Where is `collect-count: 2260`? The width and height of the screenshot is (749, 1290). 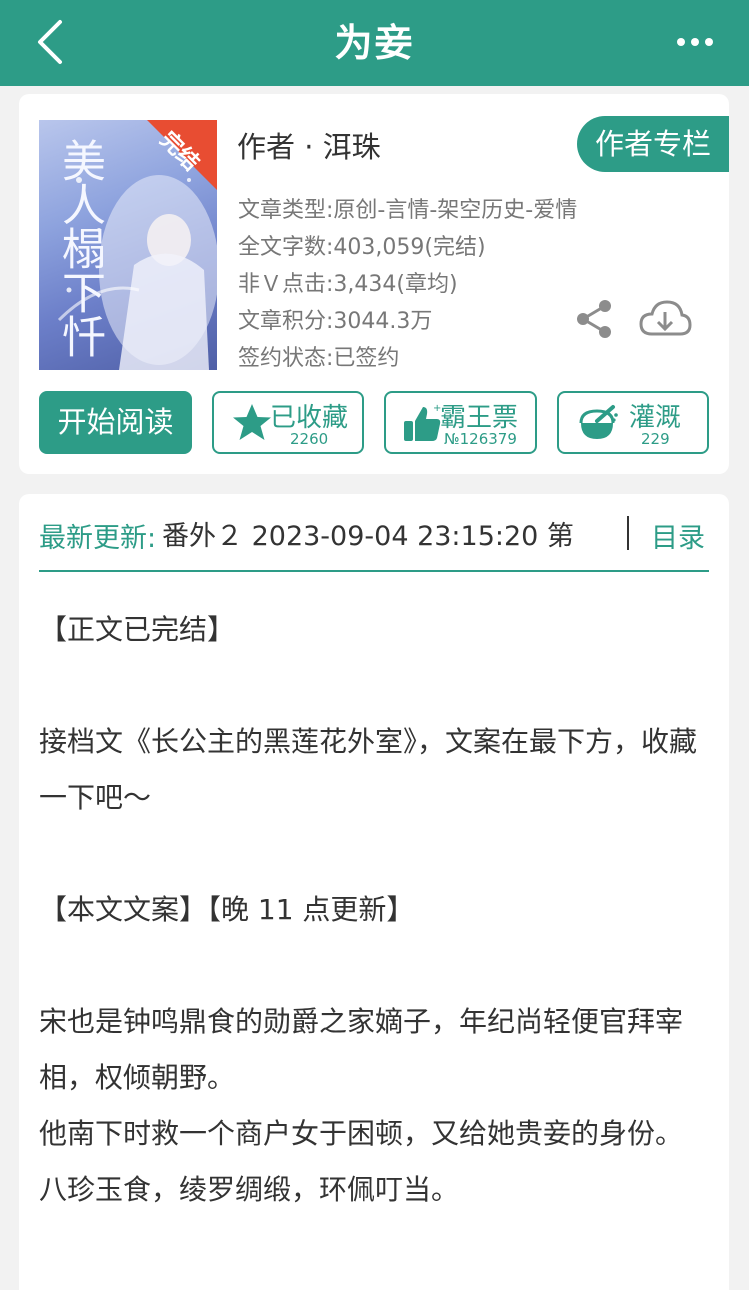
collect-count: 2260 is located at coordinates (309, 439).